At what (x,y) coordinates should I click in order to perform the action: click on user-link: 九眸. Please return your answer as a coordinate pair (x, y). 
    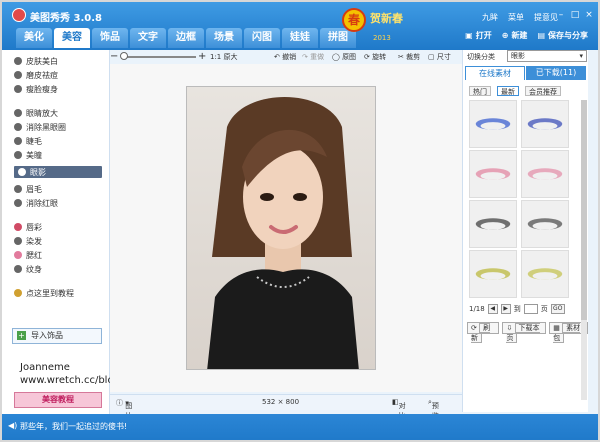
    Looking at the image, I should click on (490, 17).